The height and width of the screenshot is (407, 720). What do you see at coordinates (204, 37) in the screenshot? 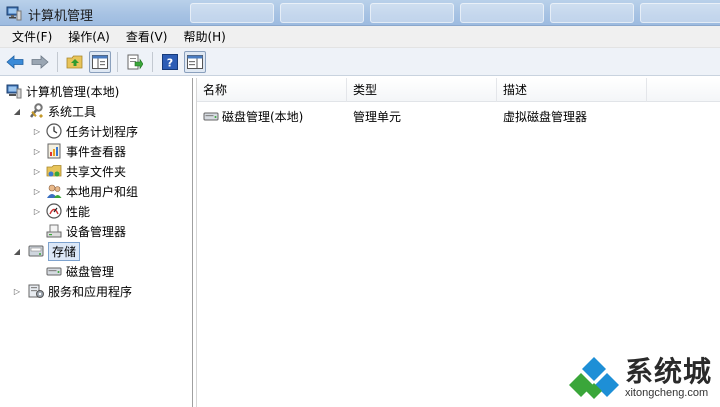
I see `menu-help: 帮助(H)` at bounding box center [204, 37].